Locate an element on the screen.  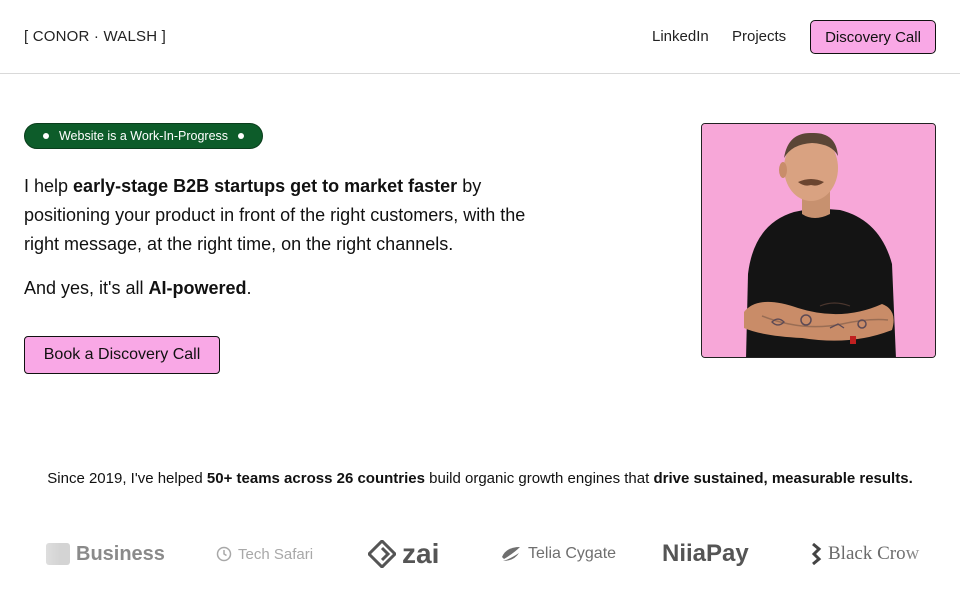
telia-icon is located at coordinates (511, 554).